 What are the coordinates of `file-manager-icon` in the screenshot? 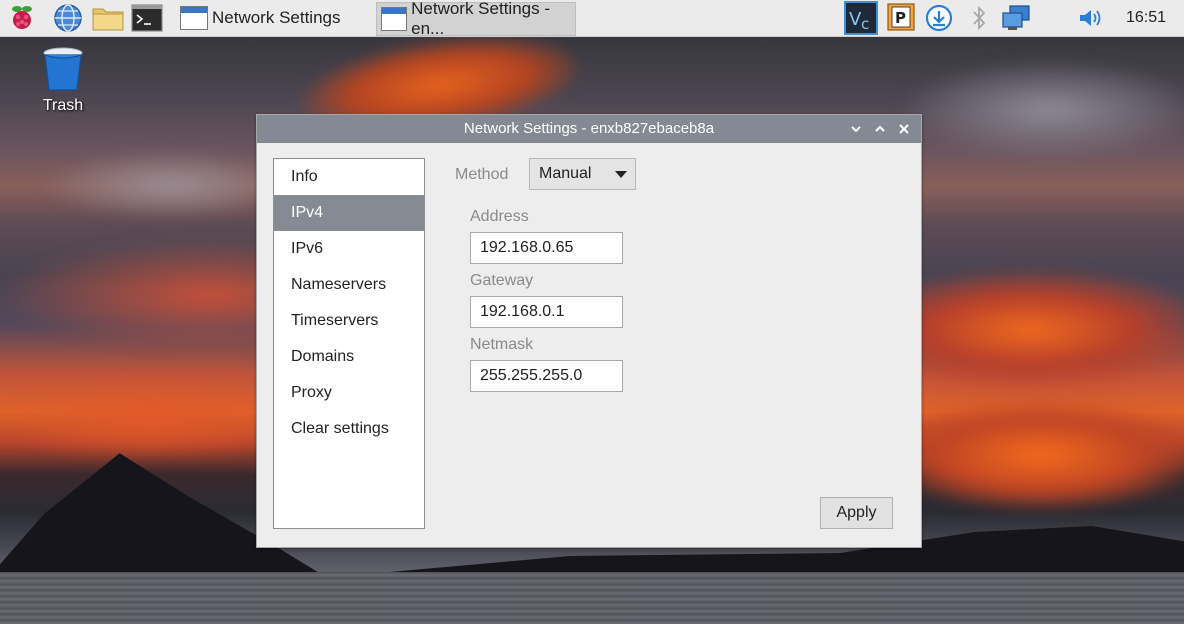 It's located at (108, 18).